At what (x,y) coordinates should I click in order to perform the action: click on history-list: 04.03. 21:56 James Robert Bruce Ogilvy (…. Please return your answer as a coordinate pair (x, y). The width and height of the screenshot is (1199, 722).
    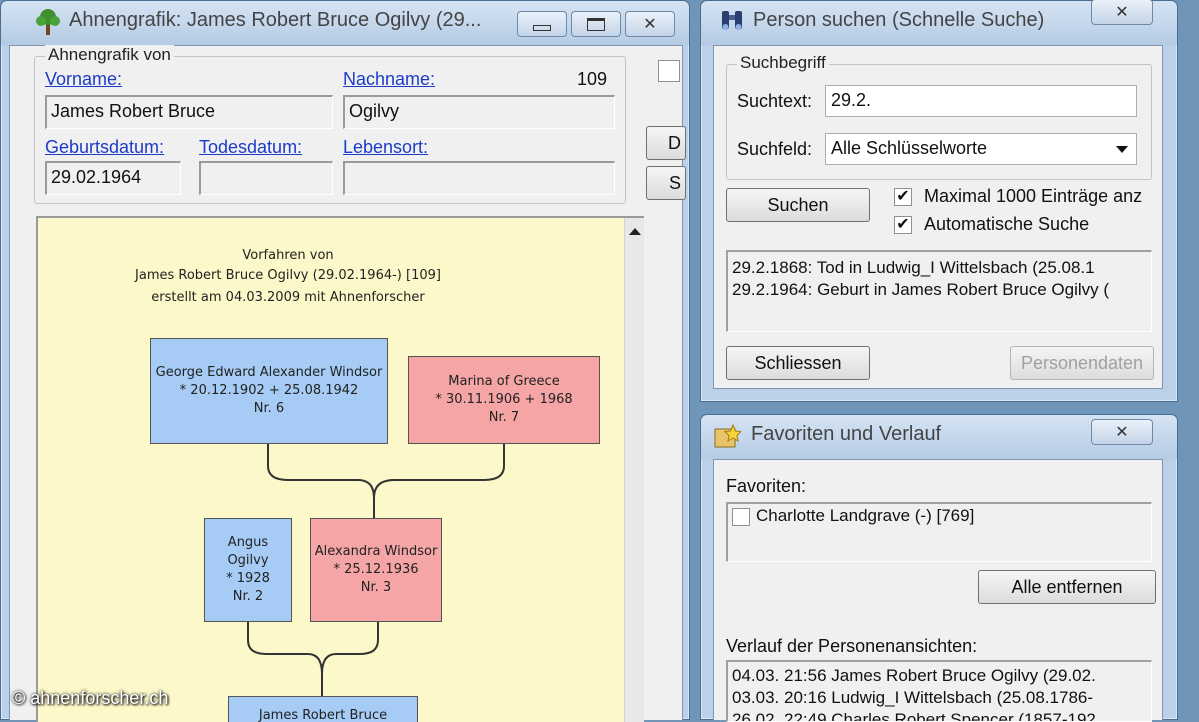
    Looking at the image, I should click on (939, 691).